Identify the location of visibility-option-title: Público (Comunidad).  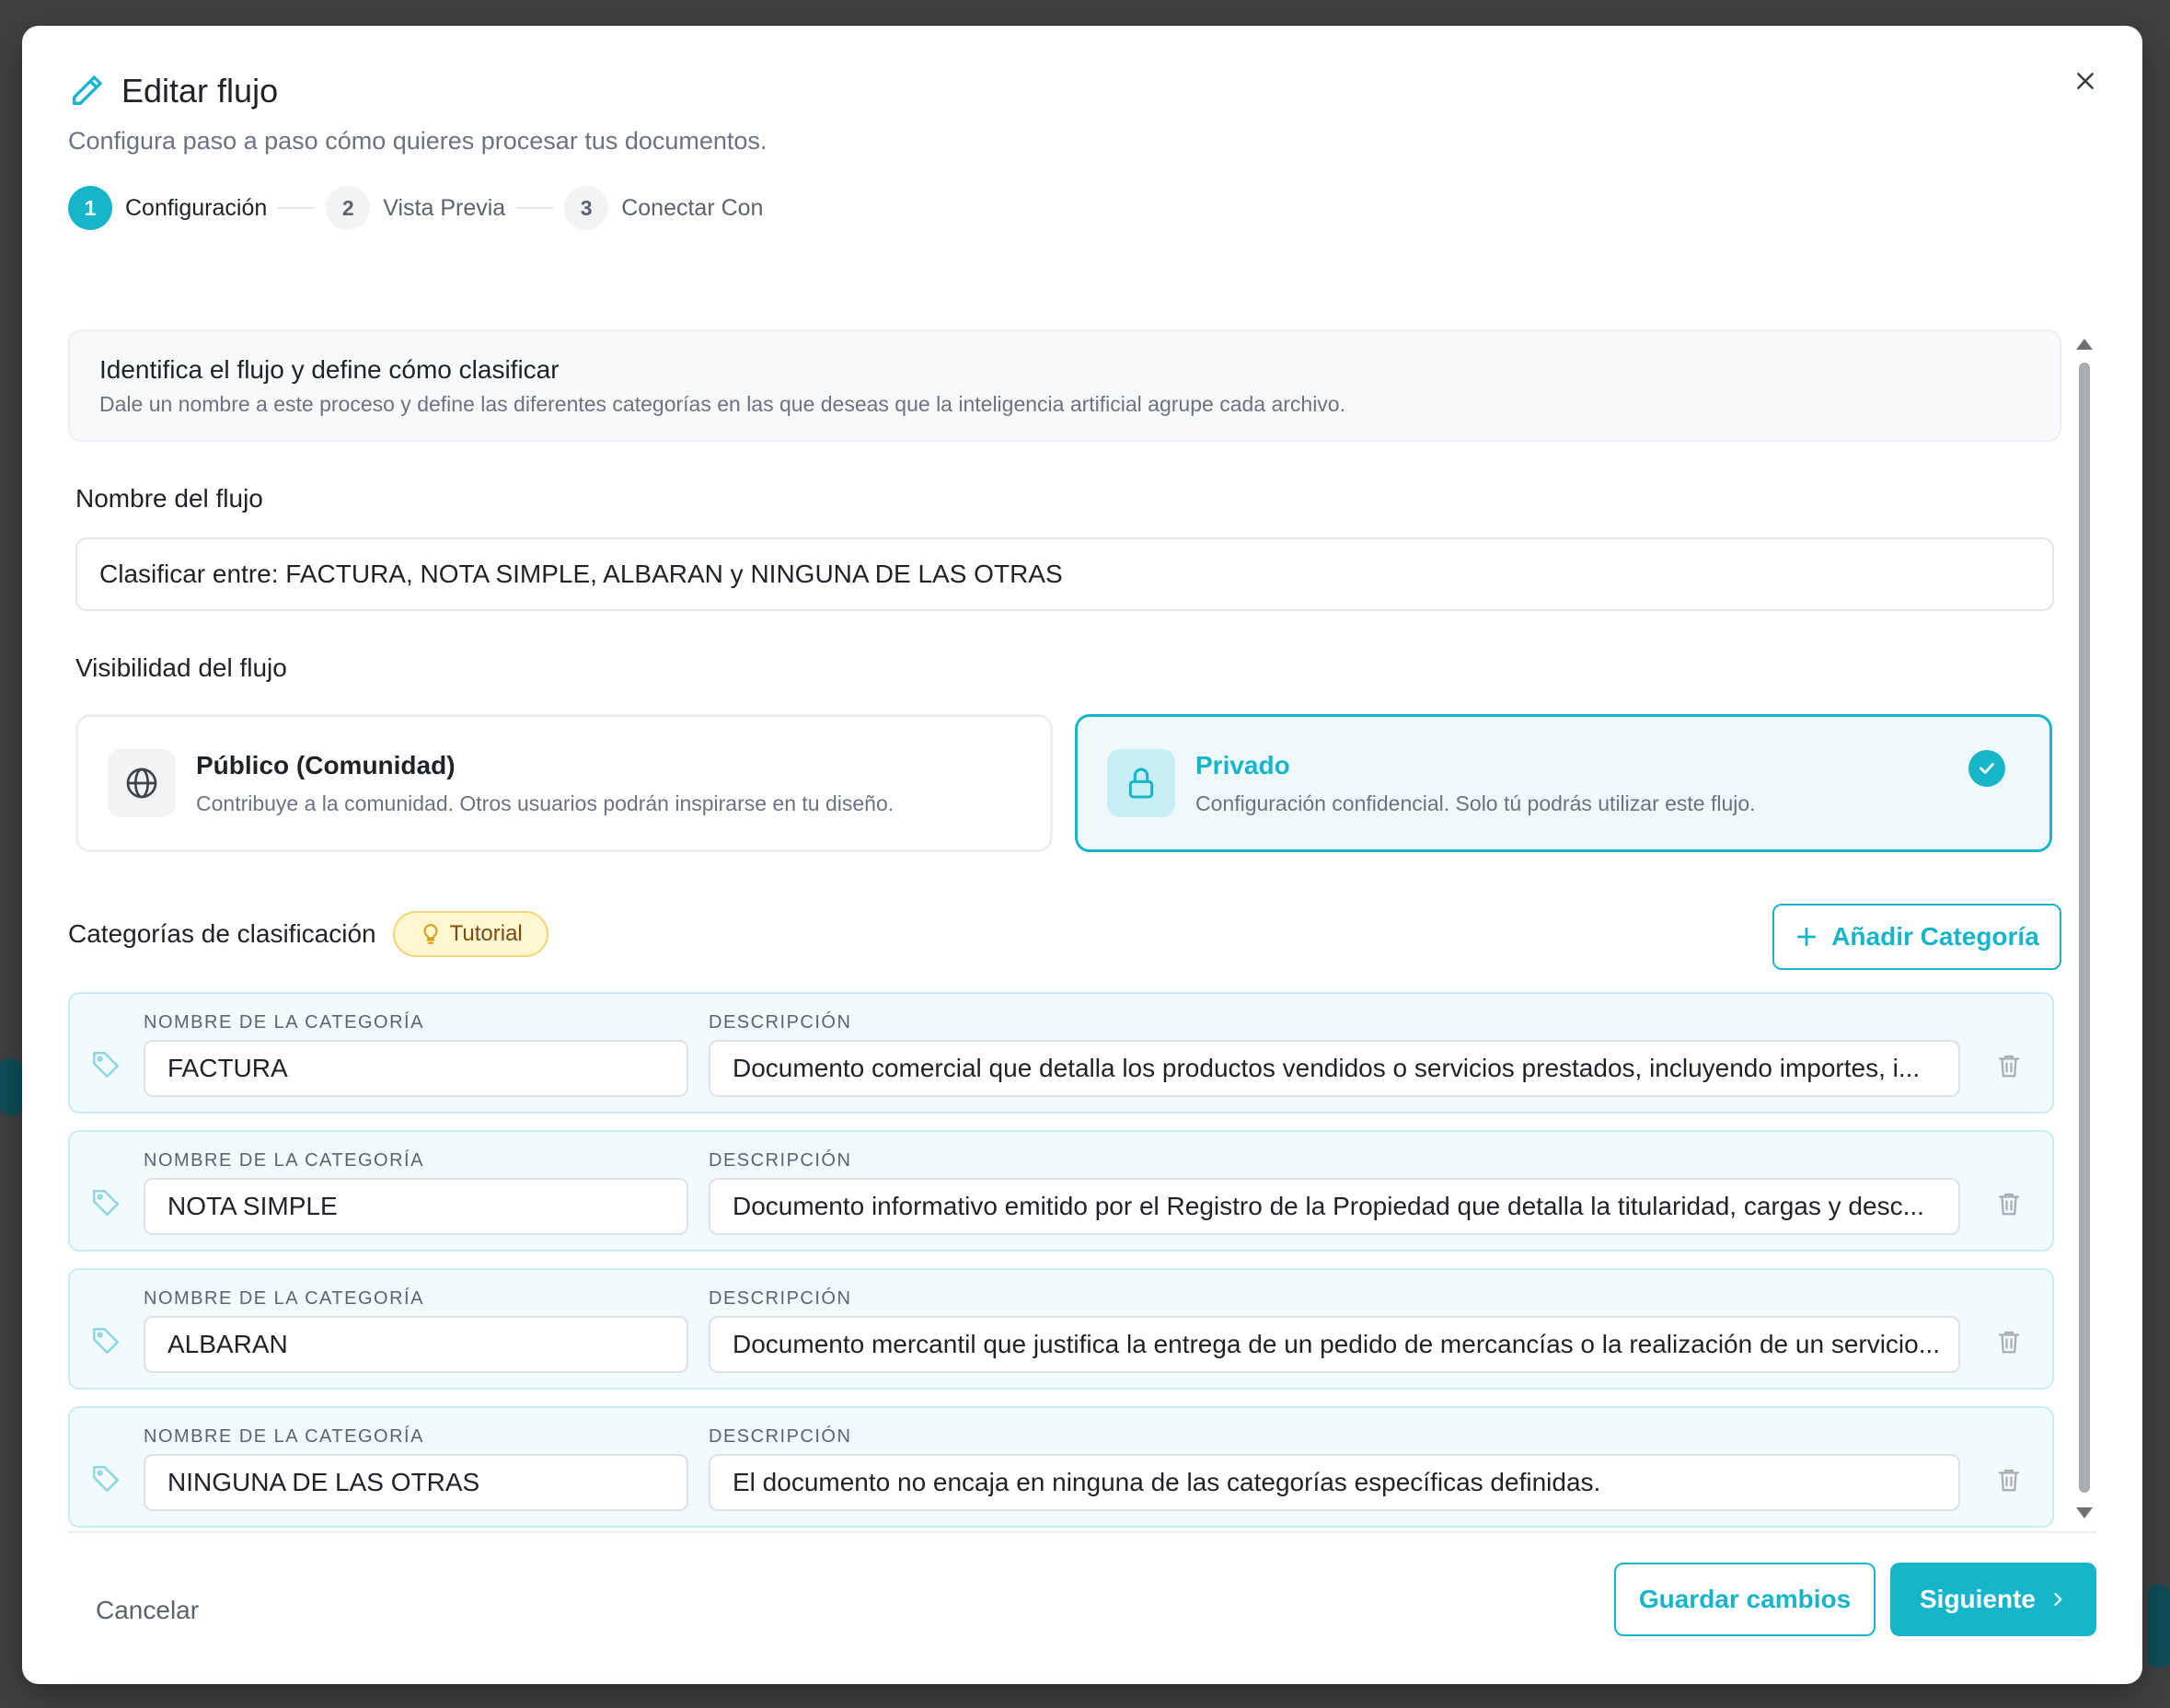
(326, 764).